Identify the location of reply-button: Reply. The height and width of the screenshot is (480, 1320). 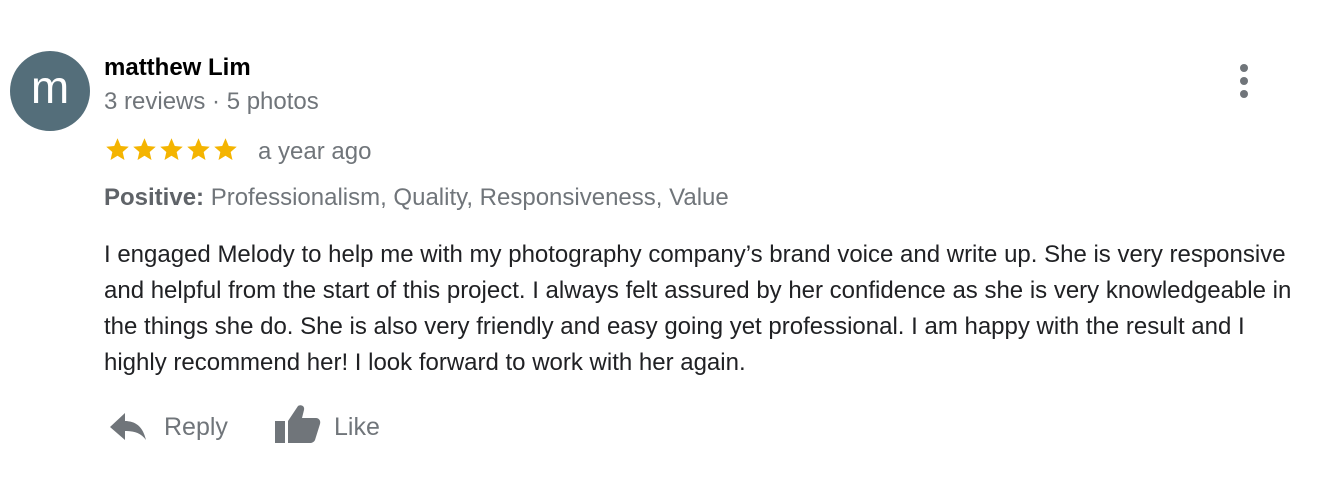
(176, 427).